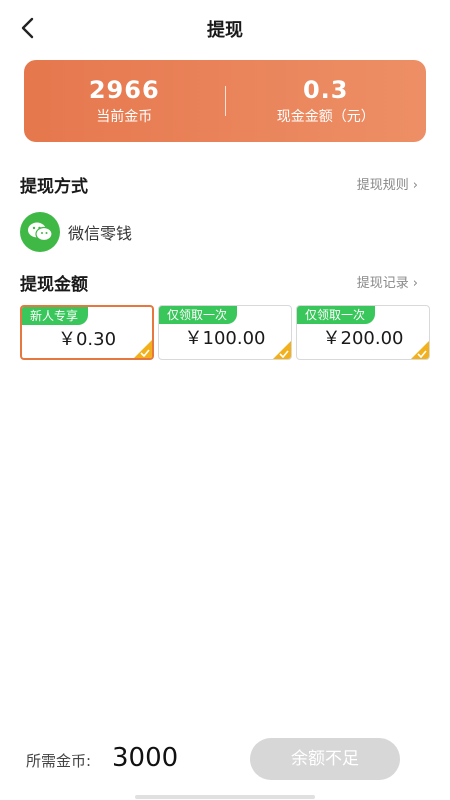 The image size is (450, 800). I want to click on cash-value: 0.3, so click(325, 90).